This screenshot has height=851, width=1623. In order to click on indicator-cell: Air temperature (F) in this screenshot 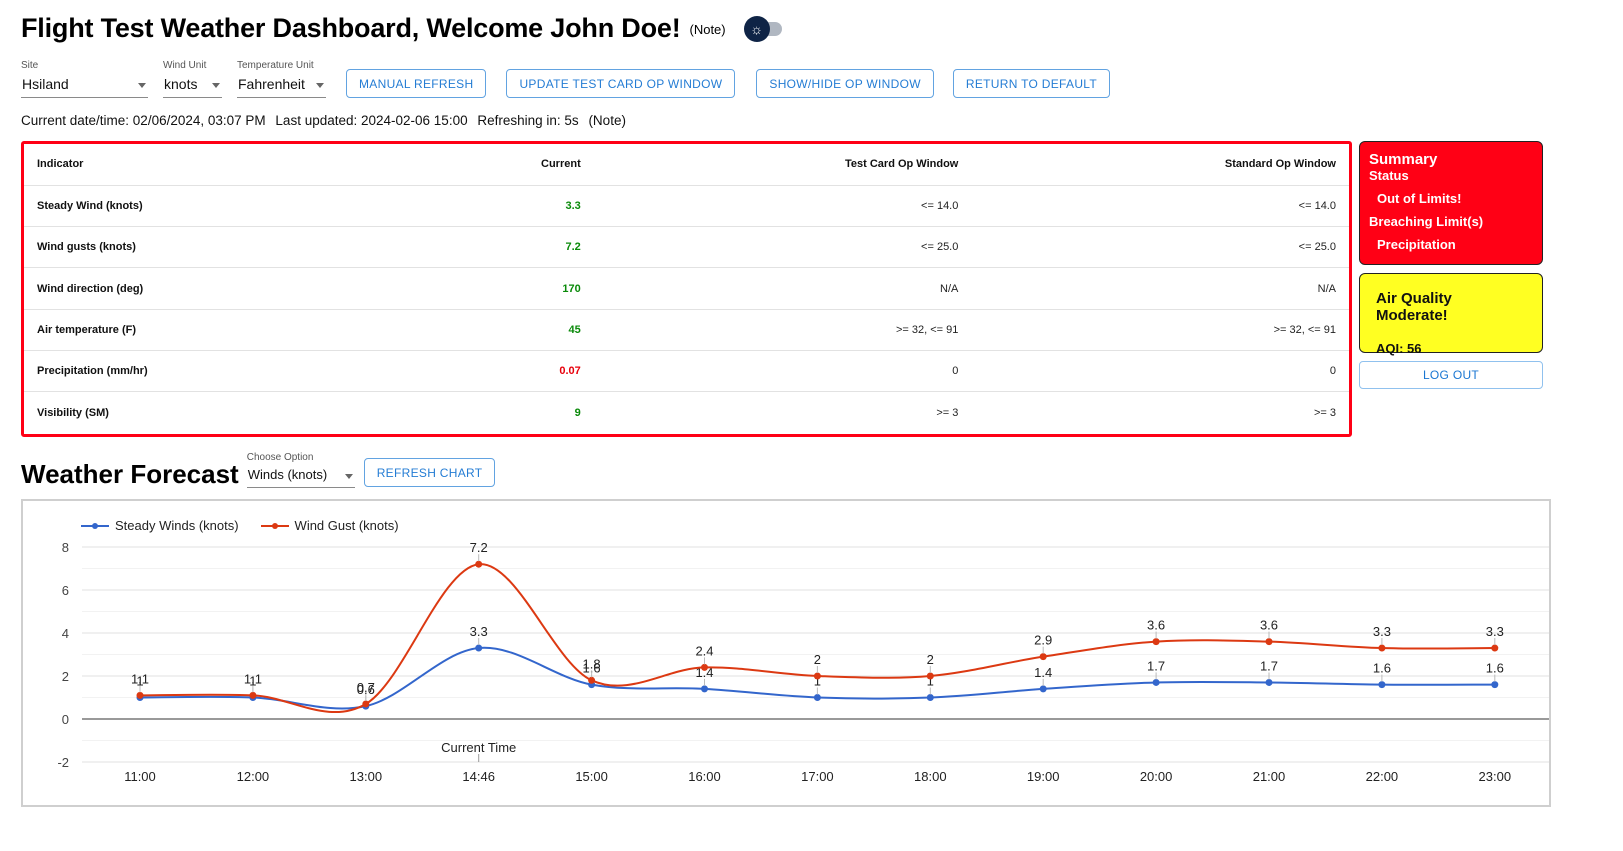, I will do `click(262, 330)`.